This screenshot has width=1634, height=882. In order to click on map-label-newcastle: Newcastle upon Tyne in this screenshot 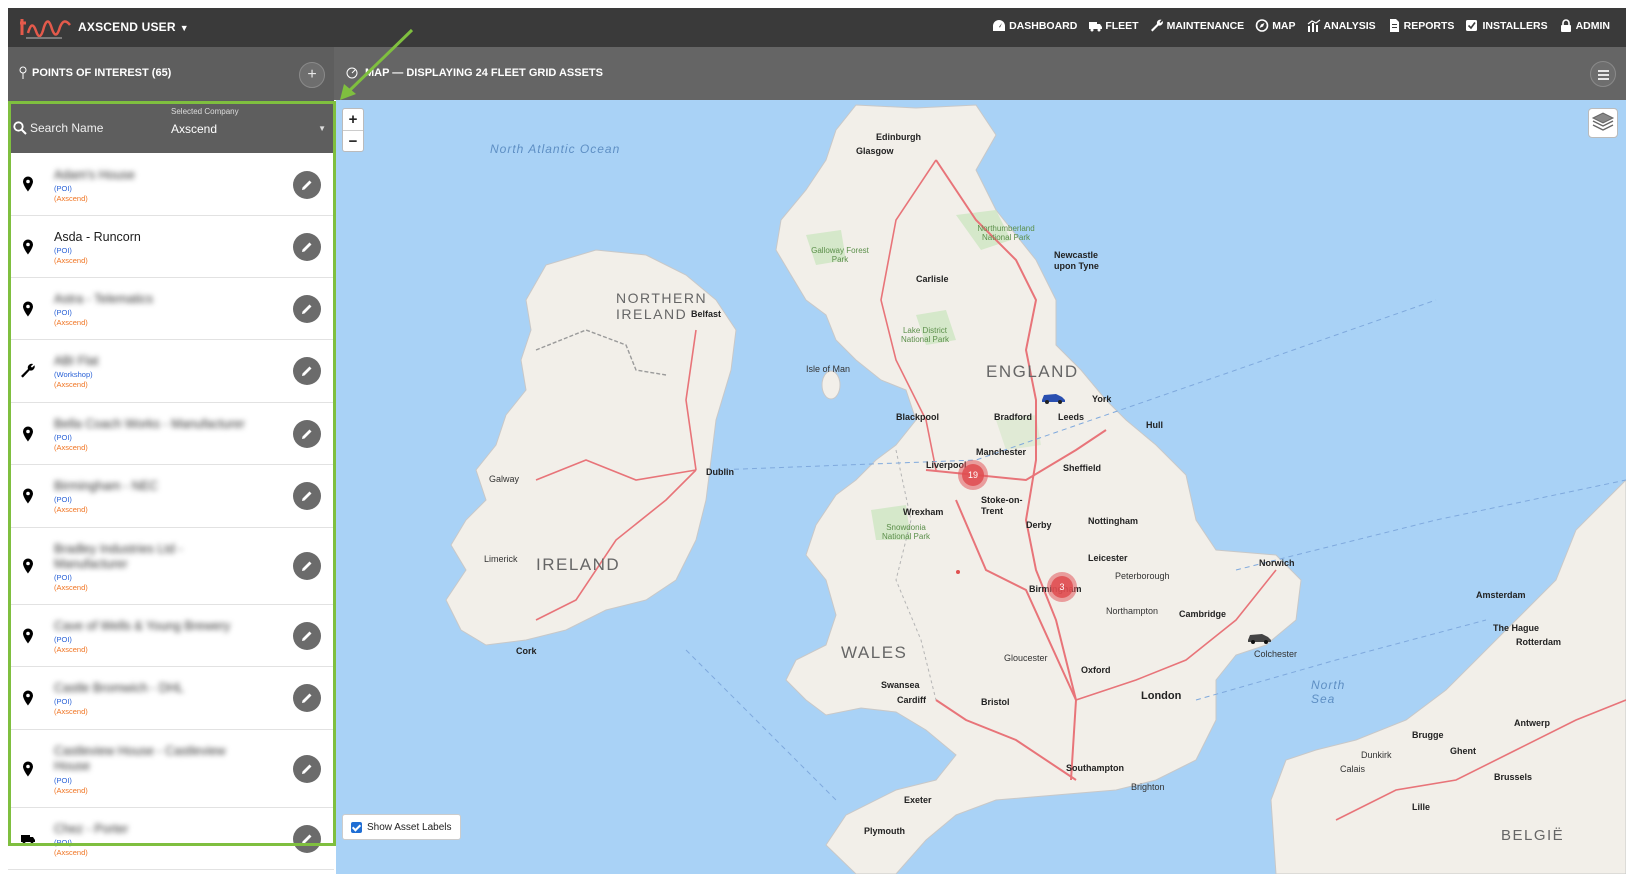, I will do `click(1076, 260)`.